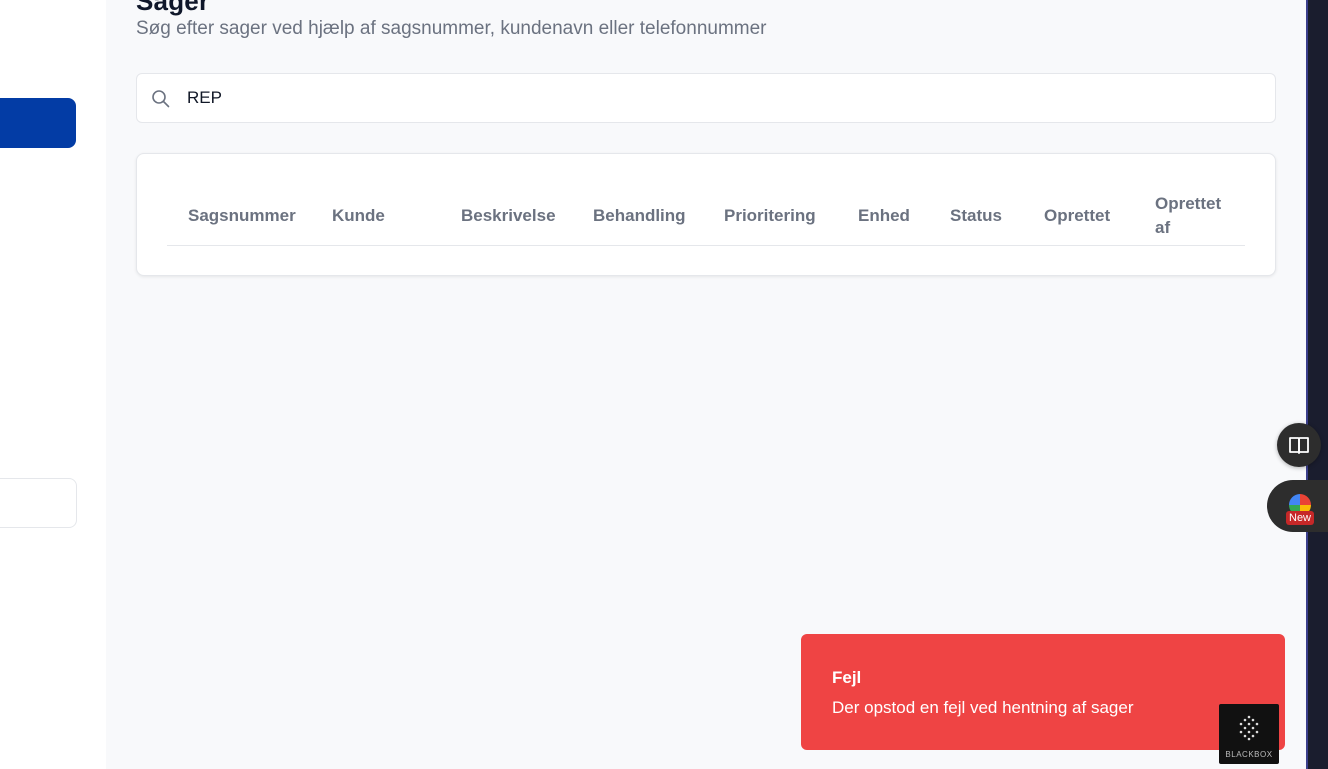 The image size is (1328, 769). Describe the element at coordinates (358, 216) in the screenshot. I see `column-header-kunde: Kunde` at that location.